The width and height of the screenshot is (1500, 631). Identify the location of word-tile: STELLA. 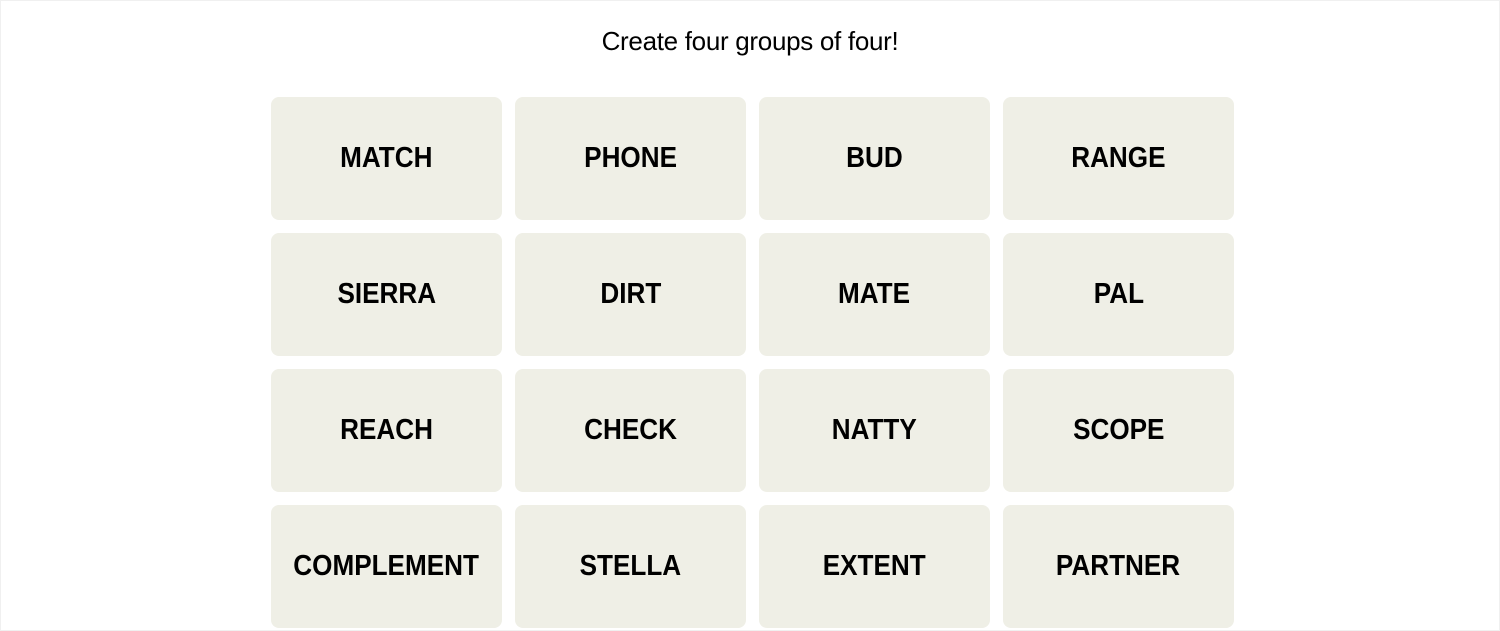
(630, 566).